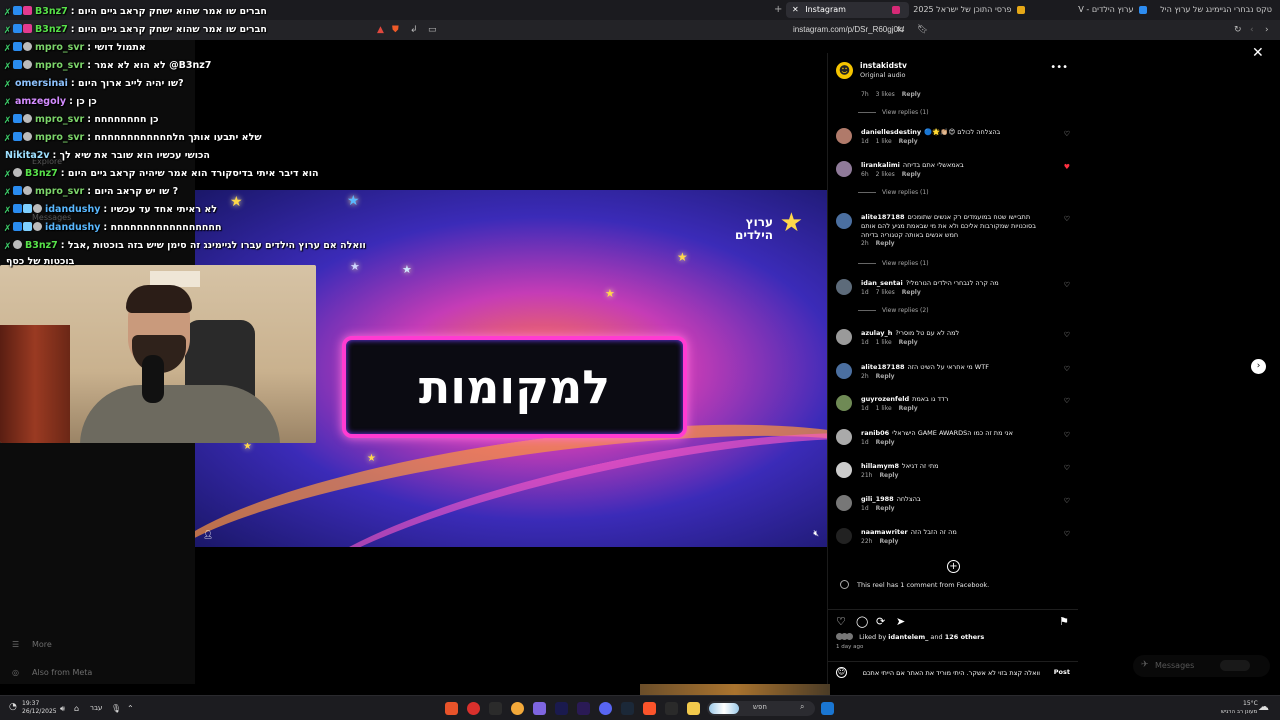  I want to click on chat-username: B3nz7, so click(41, 173).